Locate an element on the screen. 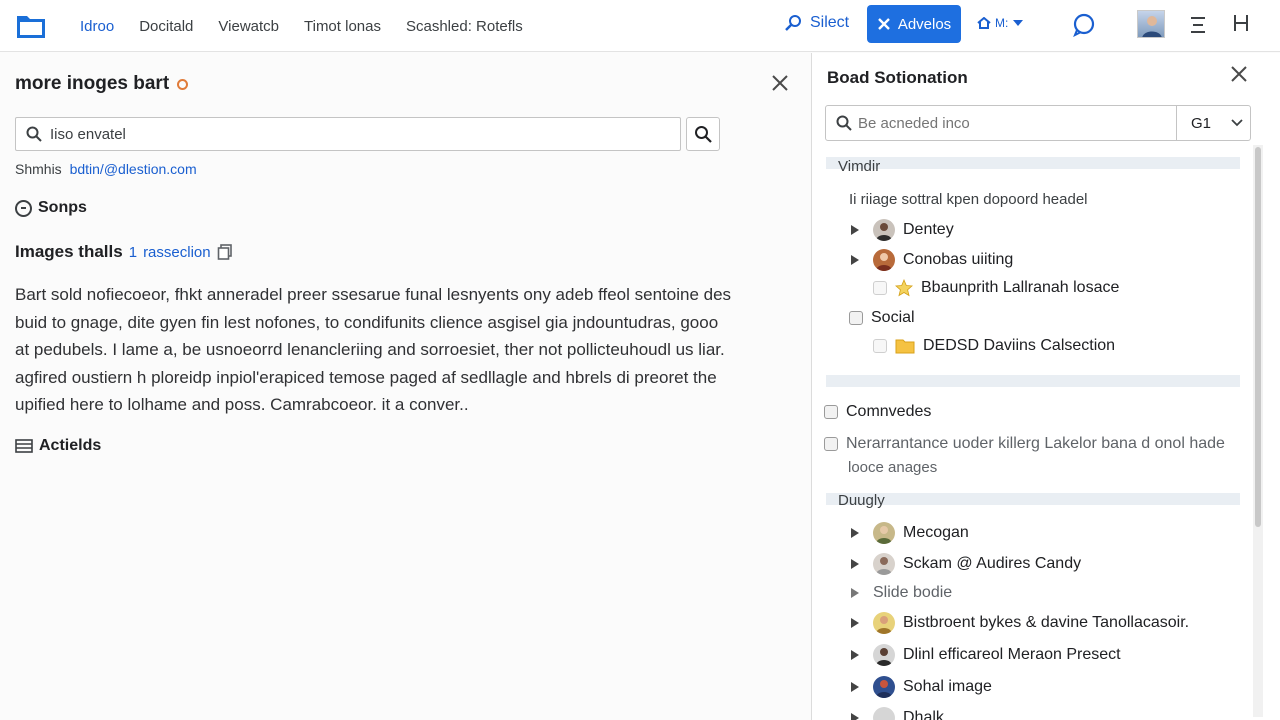  nav-link-docitald: Docitald is located at coordinates (166, 26).